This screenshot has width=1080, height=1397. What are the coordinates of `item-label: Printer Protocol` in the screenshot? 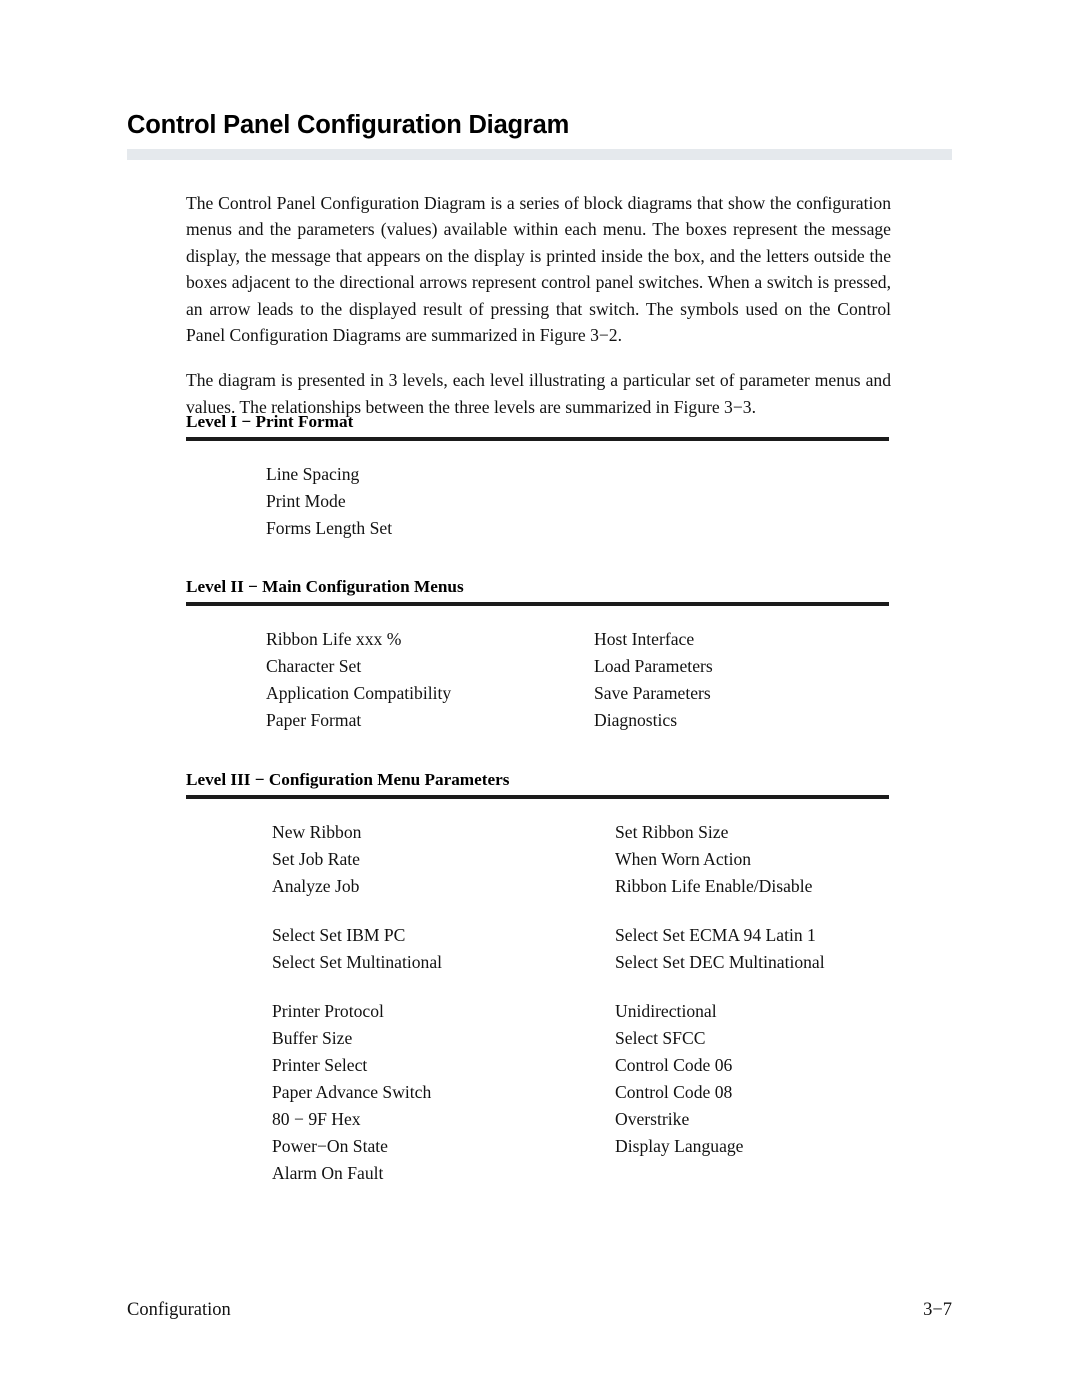 It's located at (328, 1011).